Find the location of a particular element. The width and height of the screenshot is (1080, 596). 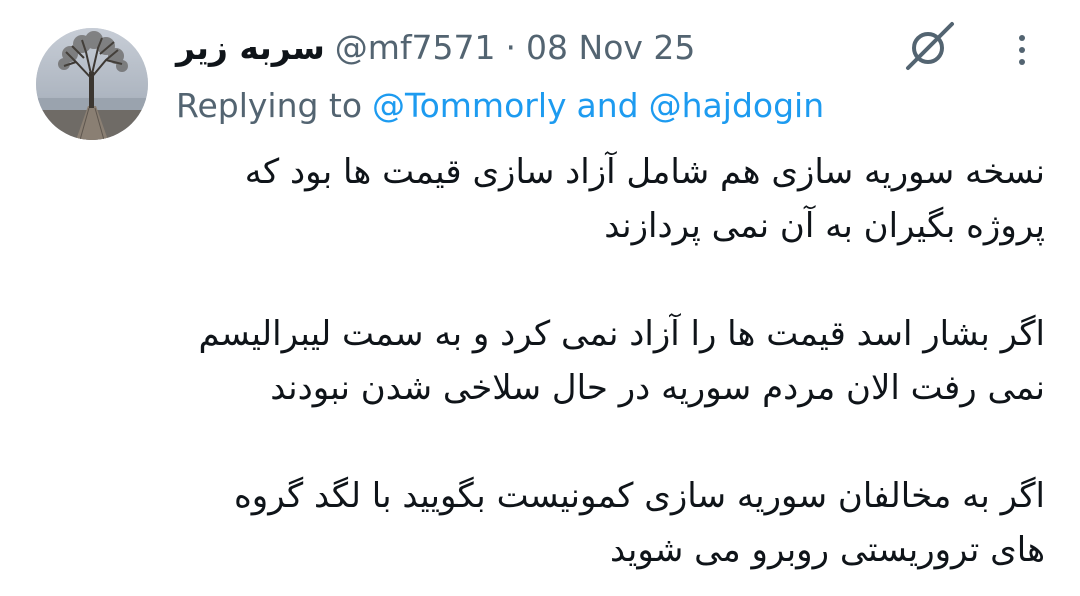

avatar-image is located at coordinates (92, 84).